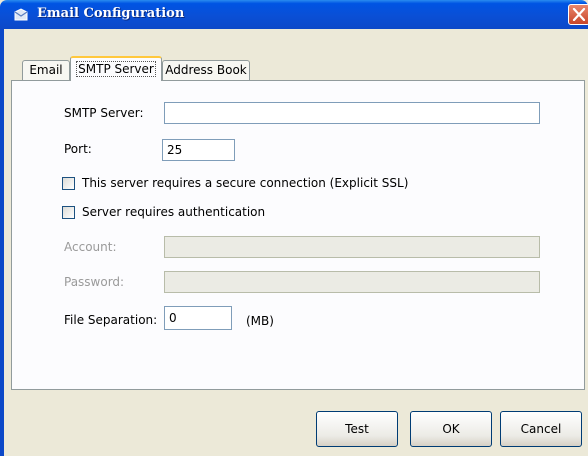 This screenshot has height=456, width=588. Describe the element at coordinates (260, 321) in the screenshot. I see `file-separation-unit: (MB)` at that location.